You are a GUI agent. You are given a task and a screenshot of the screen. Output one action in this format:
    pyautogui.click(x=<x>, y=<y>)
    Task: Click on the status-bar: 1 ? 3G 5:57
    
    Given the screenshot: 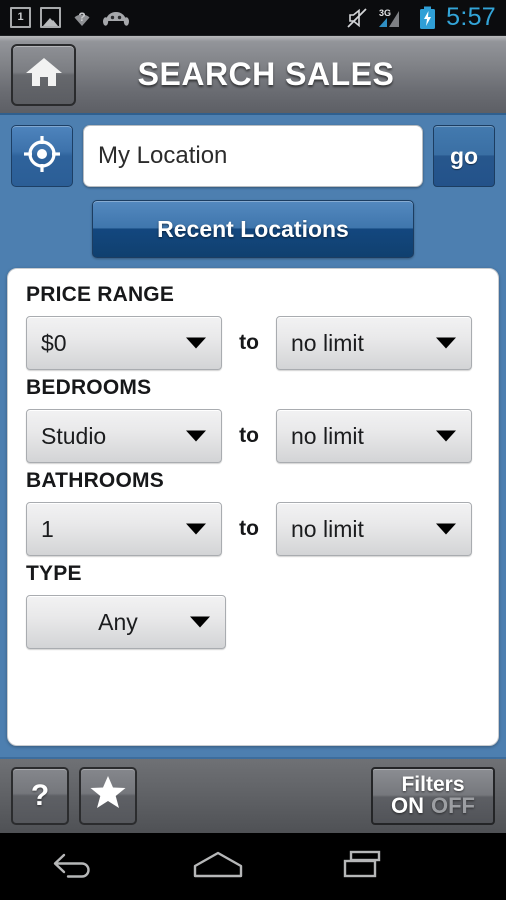 What is the action you would take?
    pyautogui.click(x=253, y=18)
    